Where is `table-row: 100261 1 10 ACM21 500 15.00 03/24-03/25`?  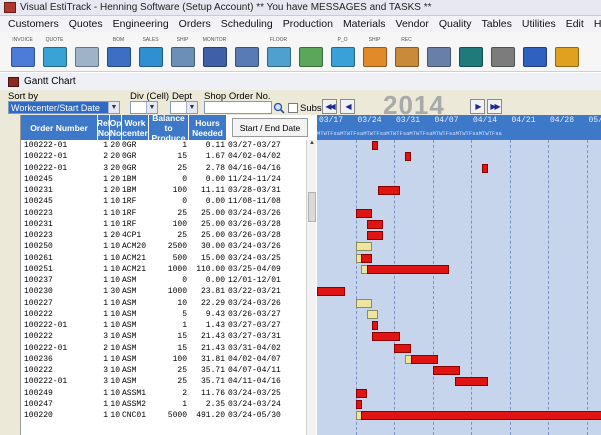
table-row: 100261 1 10 ACM21 500 15.00 03/24-03/25 is located at coordinates (169, 258).